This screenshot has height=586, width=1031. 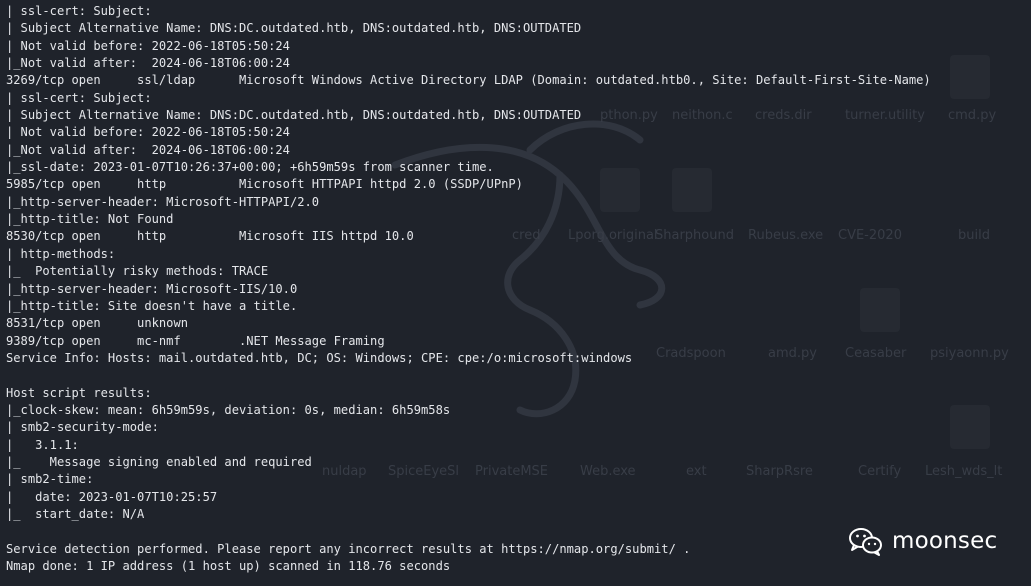 What do you see at coordinates (152, 305) in the screenshot?
I see `terminal-line: |_http-title: Site doesn't have a title.` at bounding box center [152, 305].